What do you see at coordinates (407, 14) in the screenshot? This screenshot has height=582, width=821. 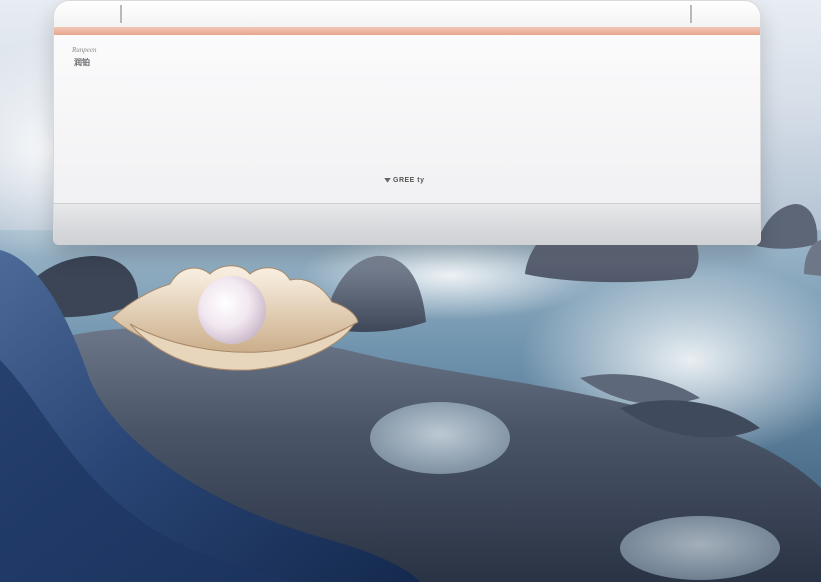 I see `ac-top-panel` at bounding box center [407, 14].